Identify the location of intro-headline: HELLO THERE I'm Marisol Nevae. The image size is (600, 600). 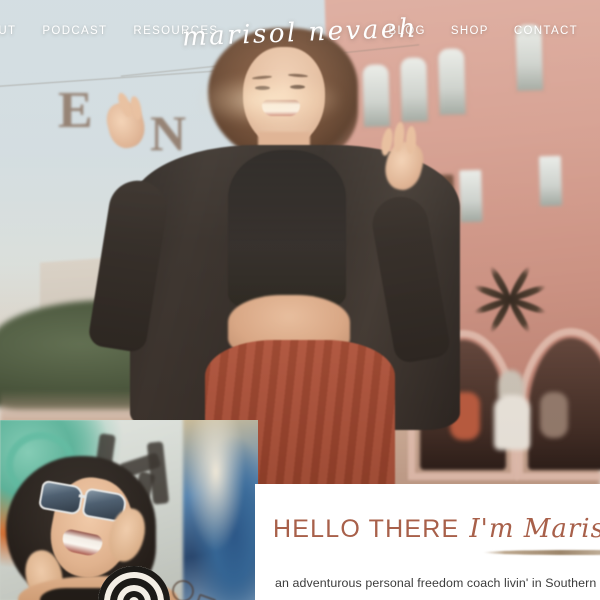
(436, 534).